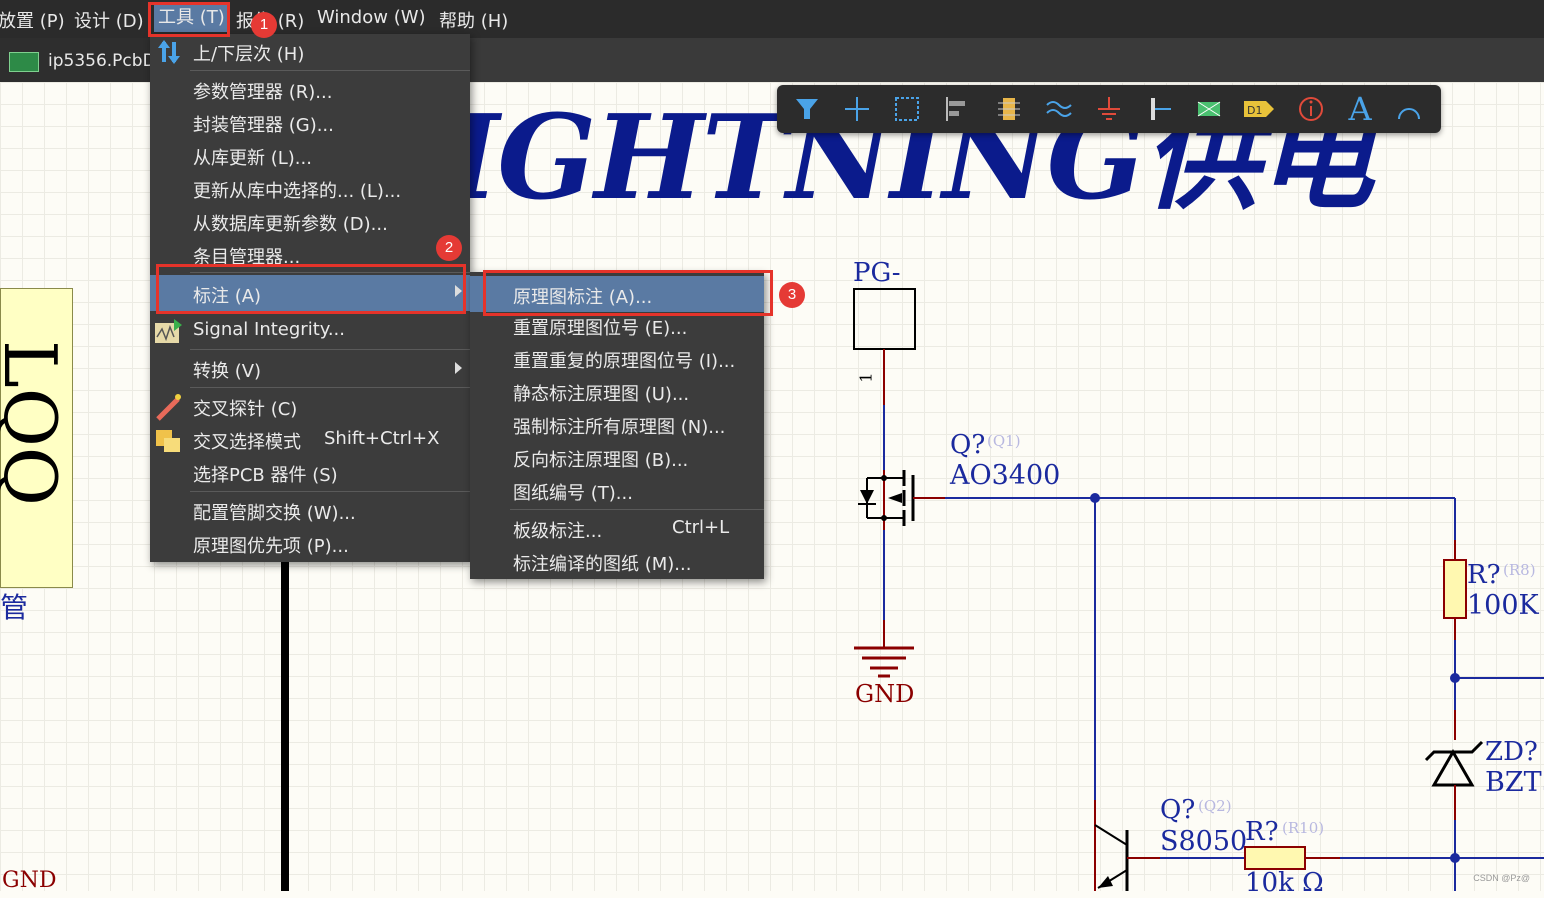  I want to click on r10-designator: R?, so click(1262, 832).